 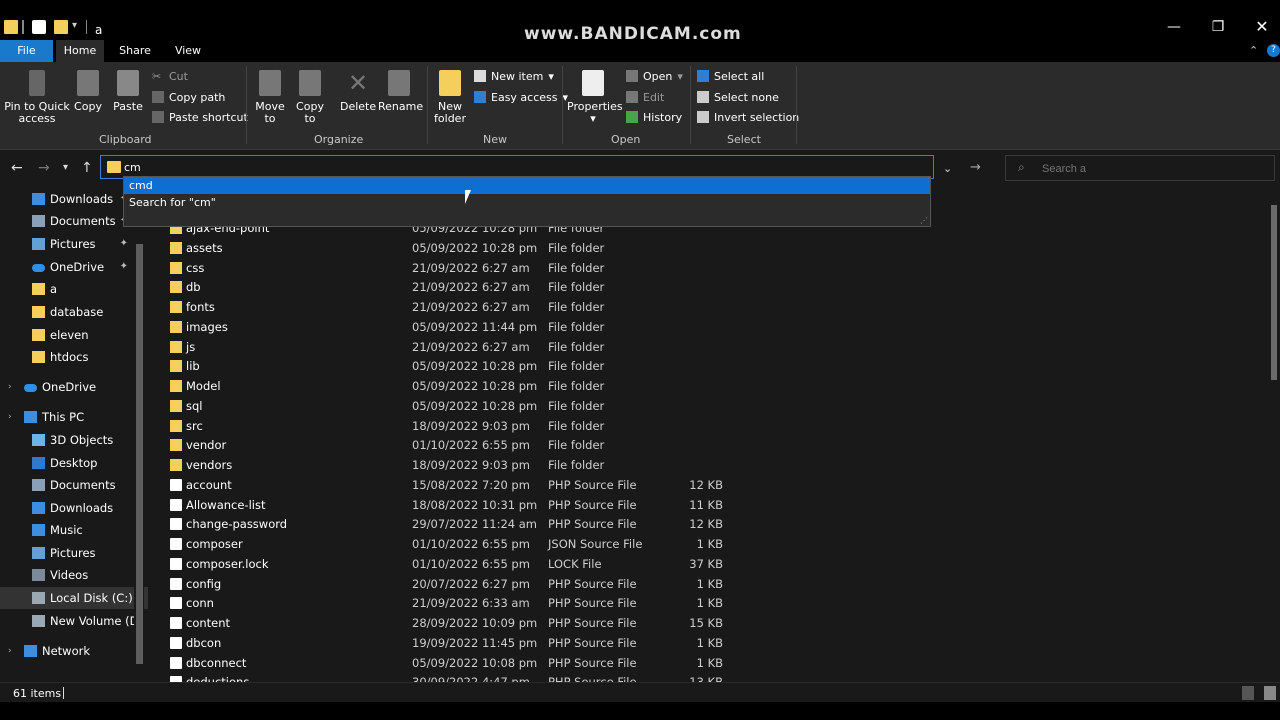 I want to click on help-icon: ?, so click(x=1273, y=50).